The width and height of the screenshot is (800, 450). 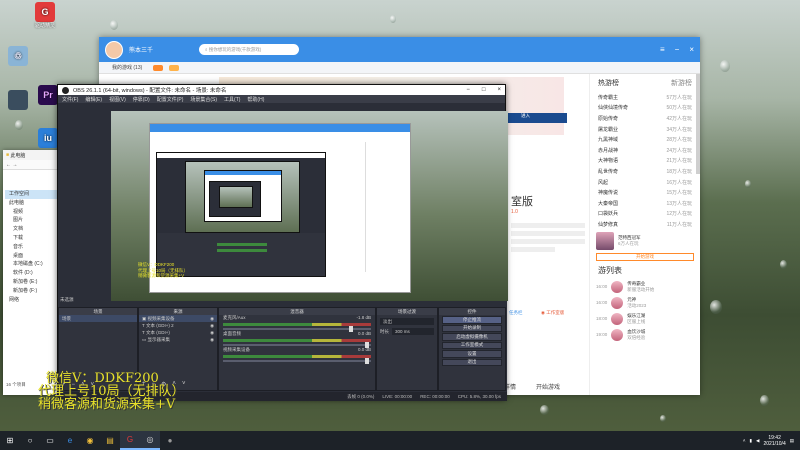 What do you see at coordinates (70, 99) in the screenshot?
I see `menu-file: 文件(F)` at bounding box center [70, 99].